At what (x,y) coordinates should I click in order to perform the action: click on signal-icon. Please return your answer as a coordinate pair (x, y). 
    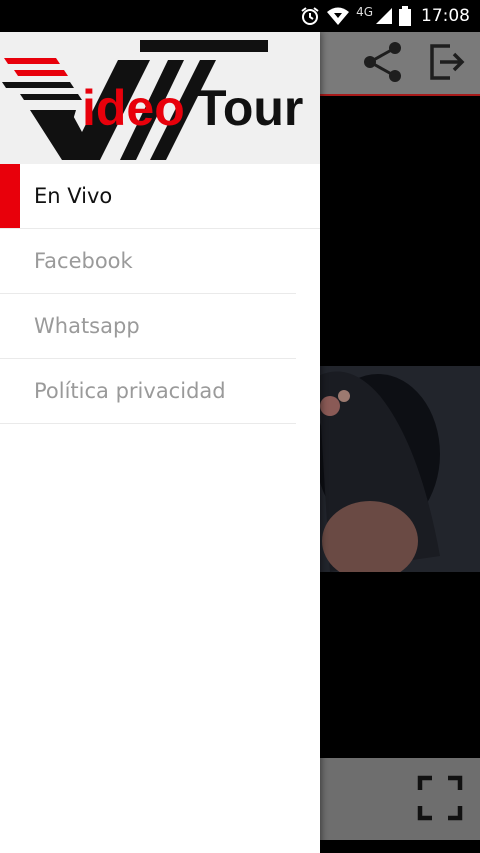
    Looking at the image, I should click on (384, 16).